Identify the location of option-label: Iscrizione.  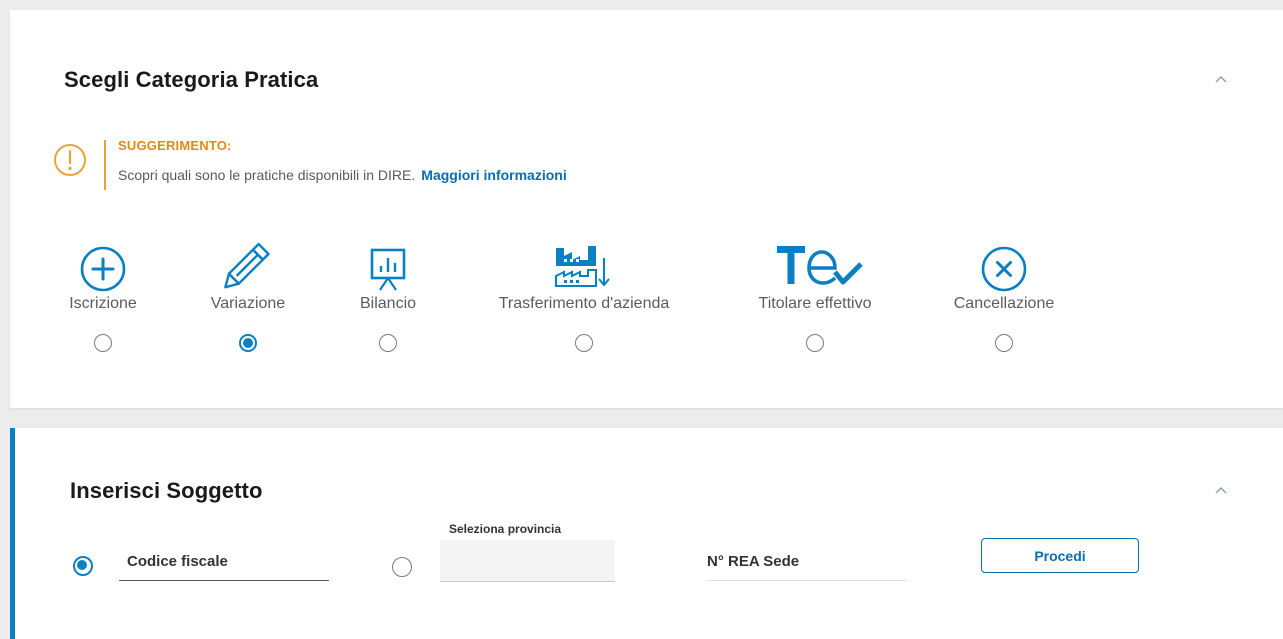
(103, 303).